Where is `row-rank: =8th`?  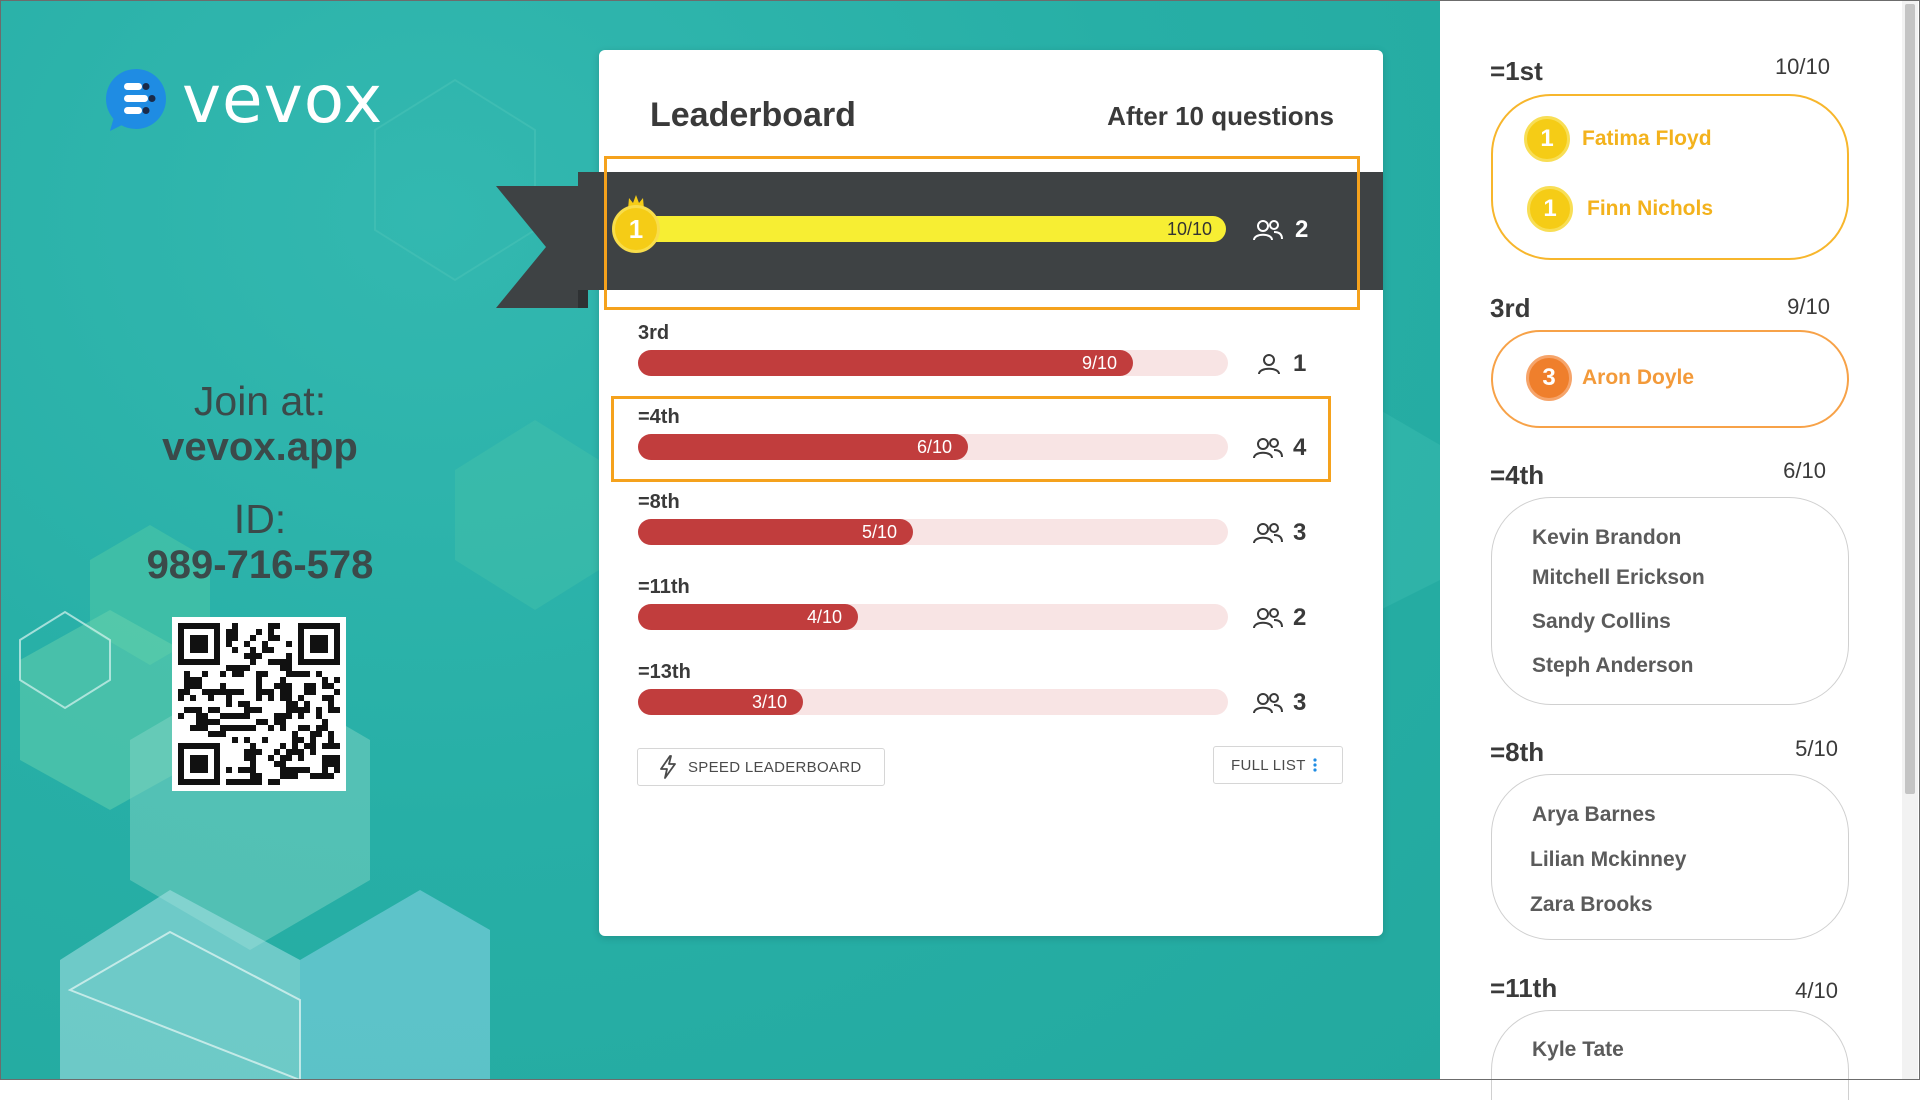
row-rank: =8th is located at coordinates (659, 502).